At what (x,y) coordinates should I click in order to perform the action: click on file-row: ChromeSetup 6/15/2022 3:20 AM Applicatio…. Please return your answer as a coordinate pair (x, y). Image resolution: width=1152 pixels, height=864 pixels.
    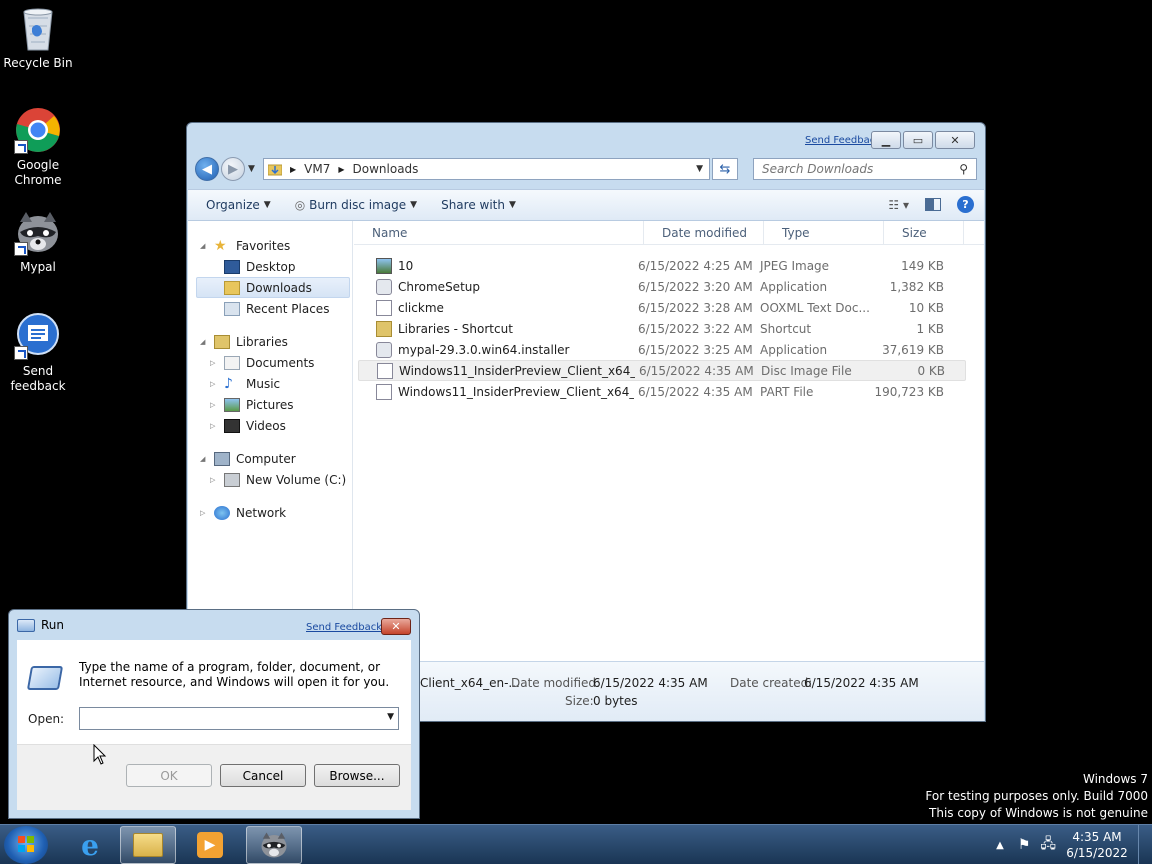
    Looking at the image, I should click on (662, 286).